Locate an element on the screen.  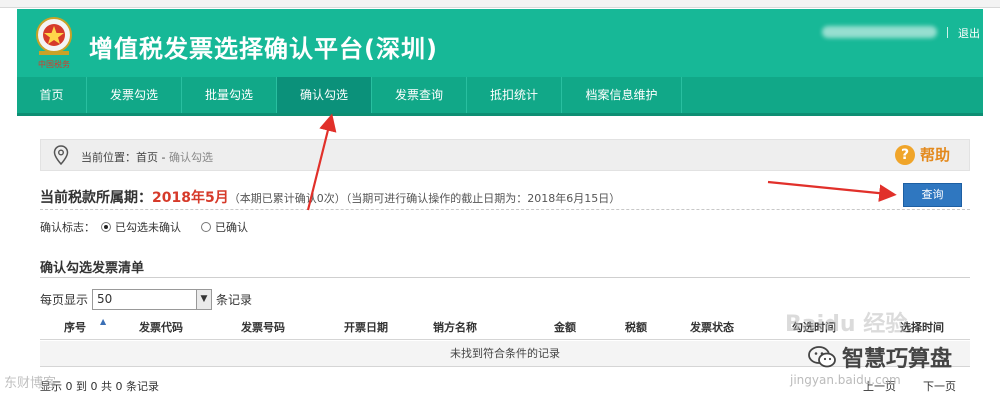
nav-item-archive-maintenance: 档案信息维护 is located at coordinates (622, 95).